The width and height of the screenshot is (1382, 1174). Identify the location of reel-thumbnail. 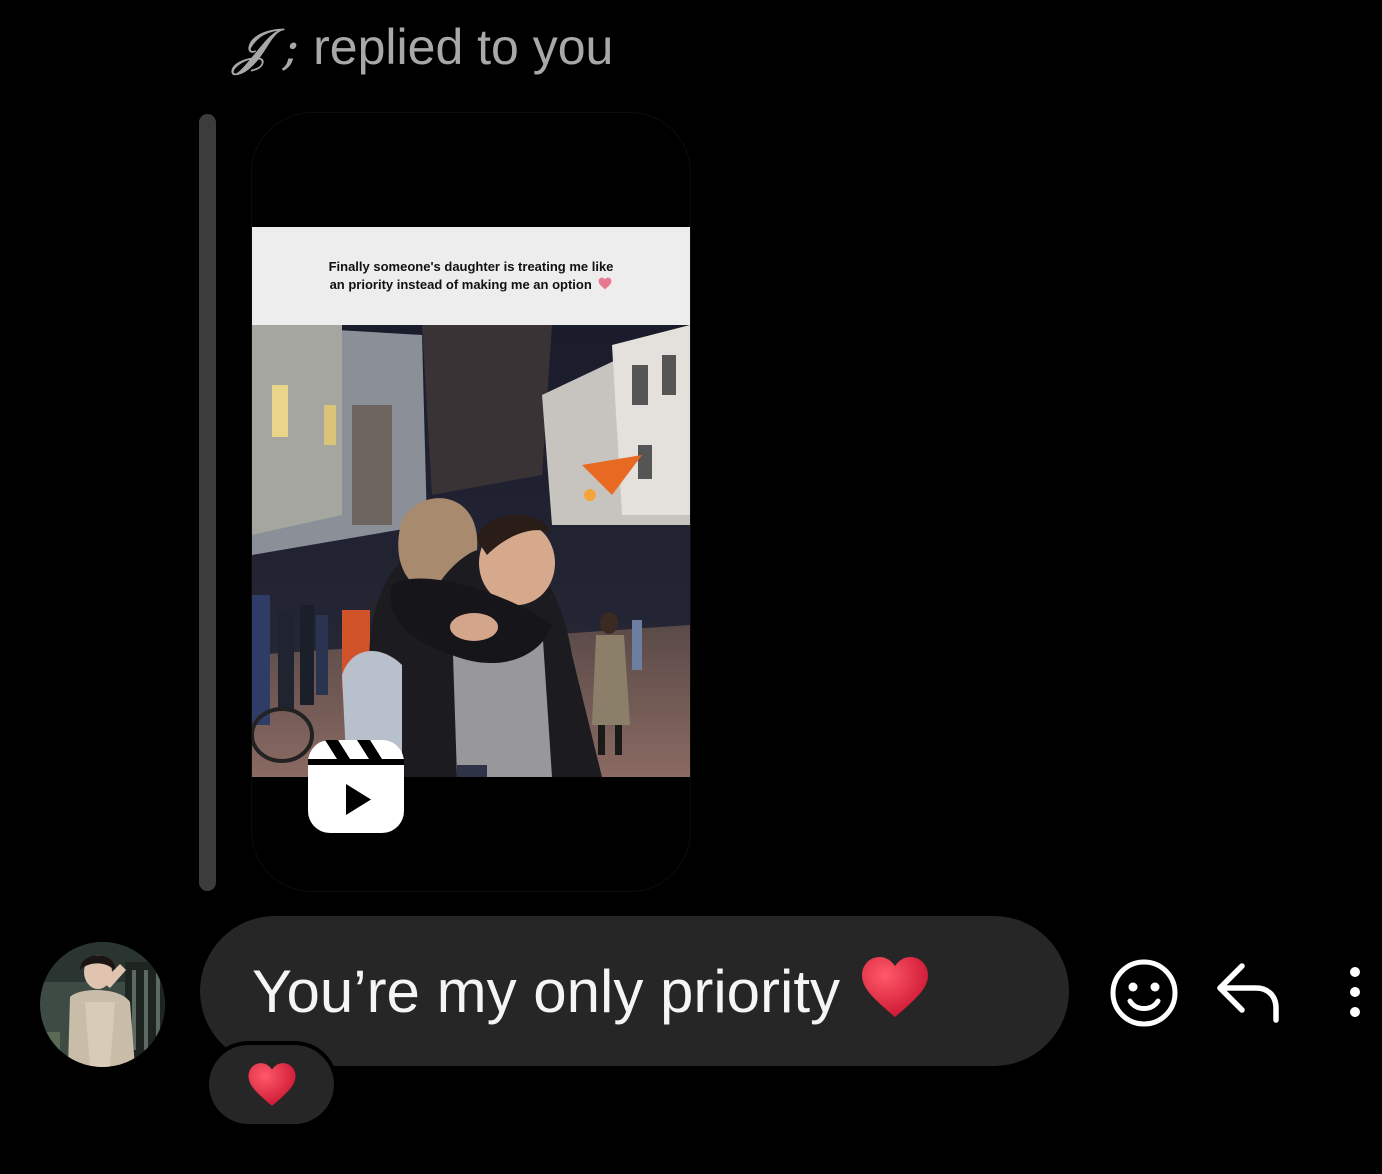
(471, 551).